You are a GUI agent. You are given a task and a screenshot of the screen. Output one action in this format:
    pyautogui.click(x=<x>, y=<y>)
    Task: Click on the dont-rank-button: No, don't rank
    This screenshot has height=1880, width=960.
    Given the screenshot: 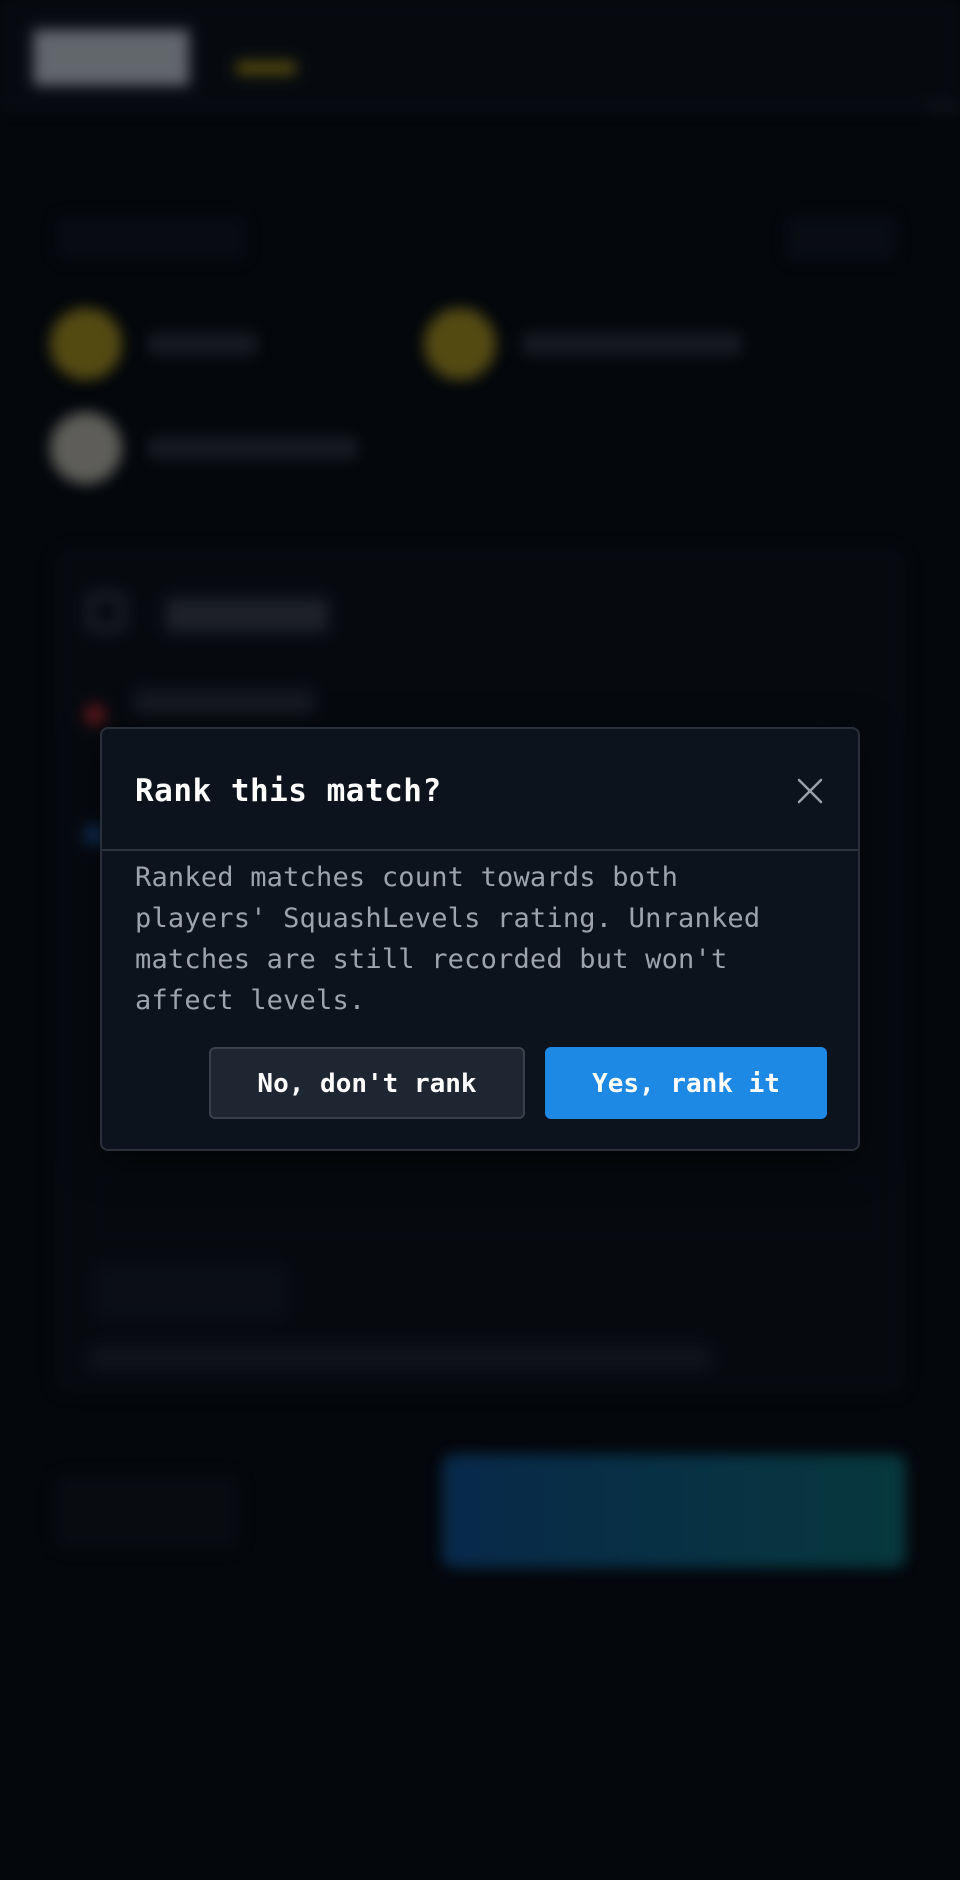 What is the action you would take?
    pyautogui.click(x=367, y=1083)
    